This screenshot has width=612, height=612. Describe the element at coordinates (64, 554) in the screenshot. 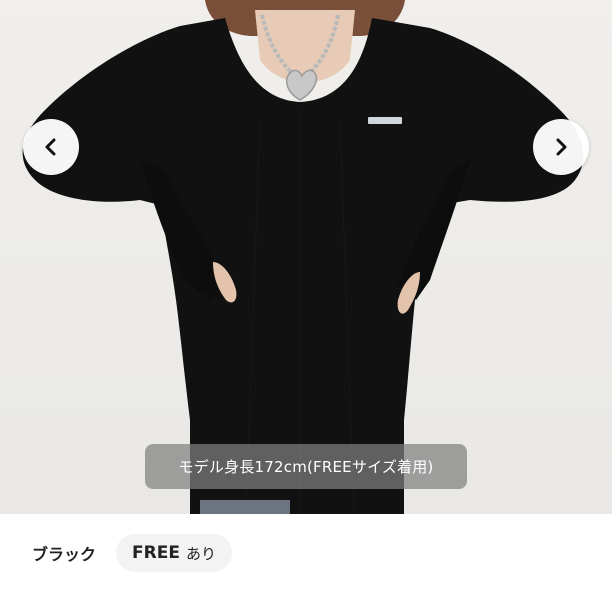

I see `color-name: ブラック` at that location.